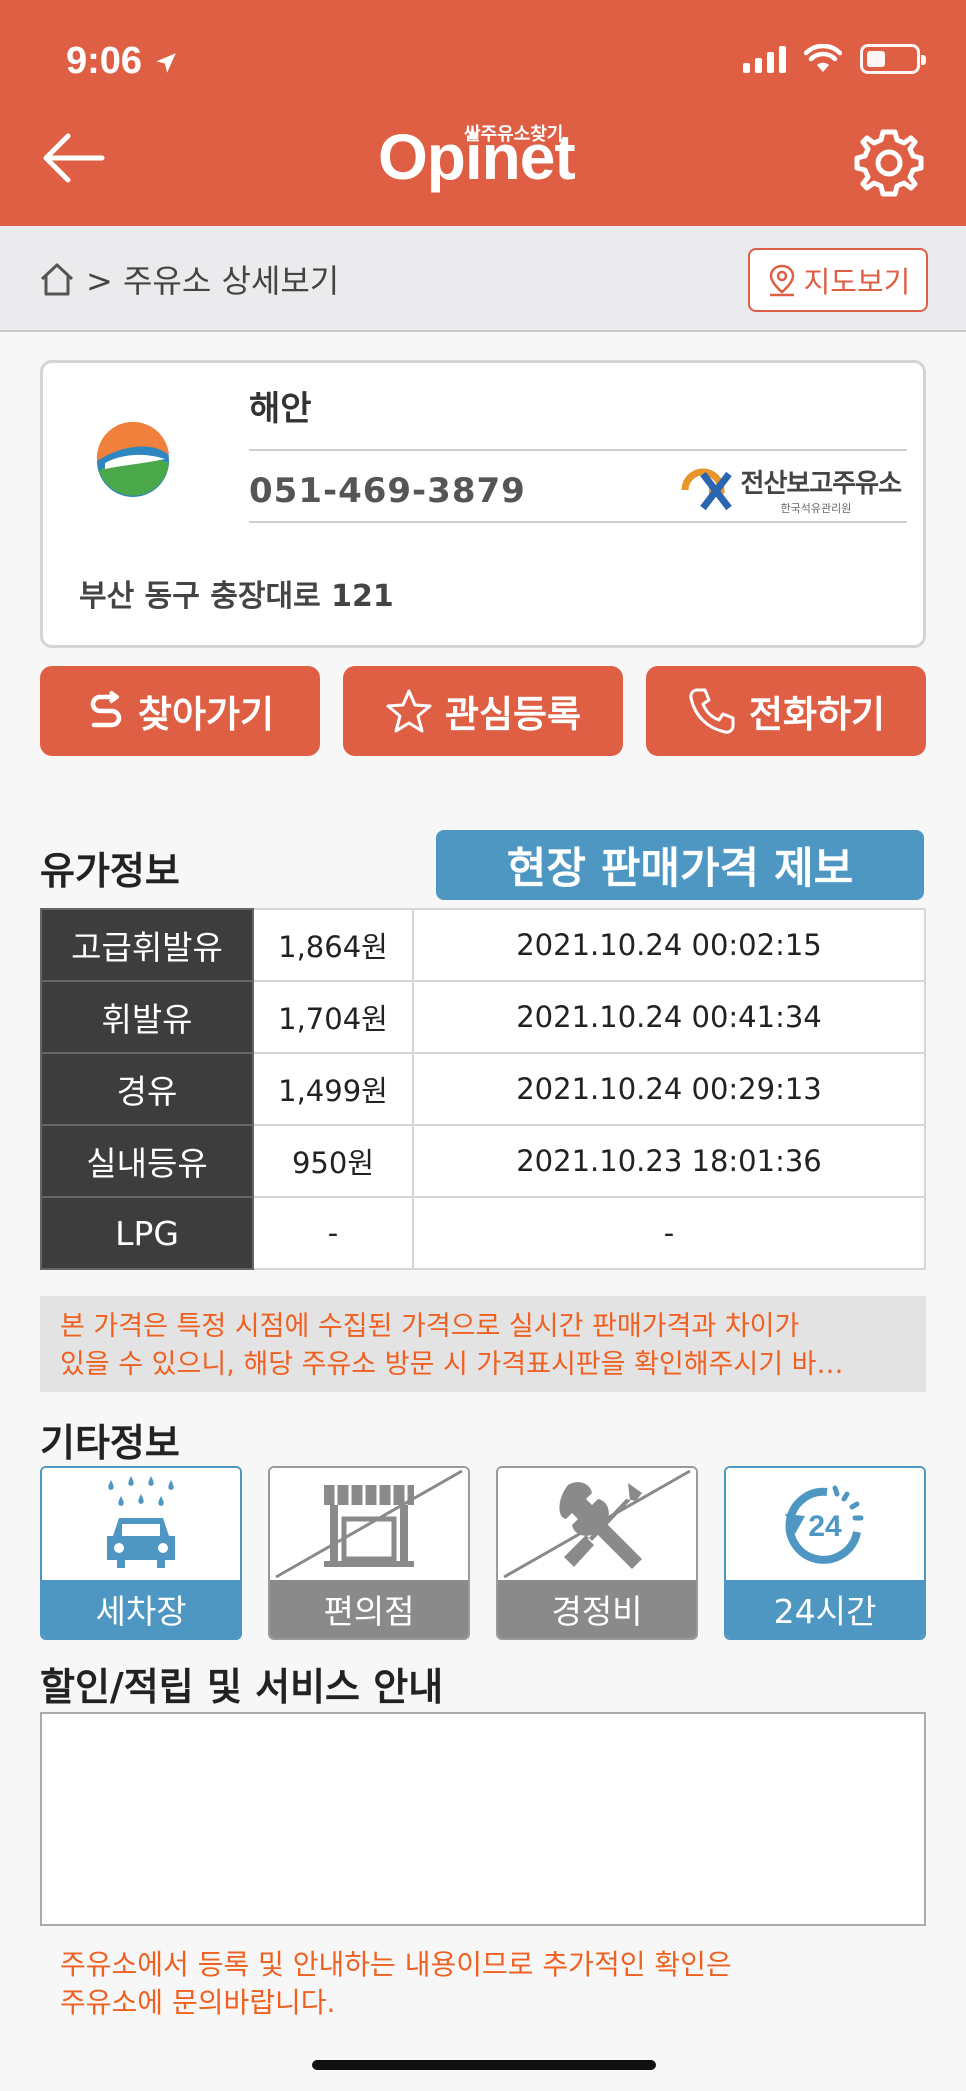 The image size is (966, 2091). I want to click on other-info-title: 기타정보, so click(110, 1443).